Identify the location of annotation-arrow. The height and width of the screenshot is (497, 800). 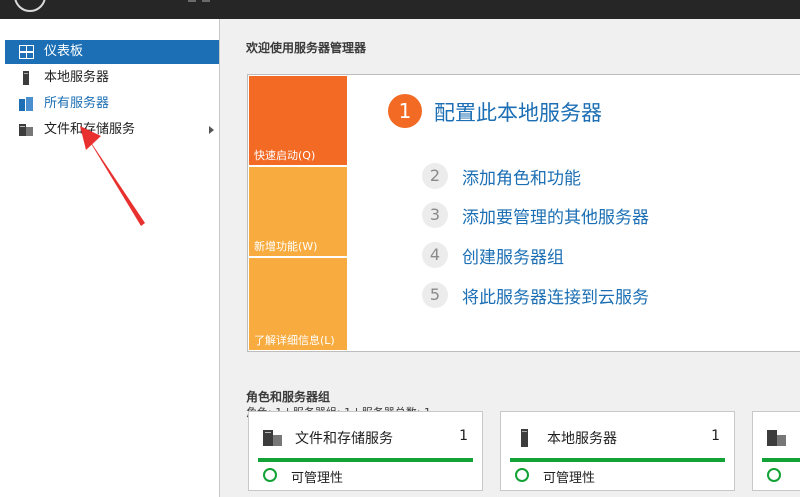
(112, 176).